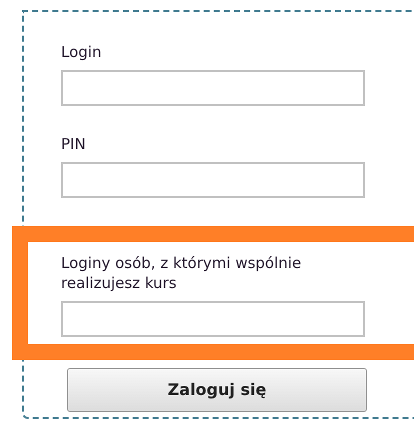  I want to click on field-label: Login, so click(81, 52).